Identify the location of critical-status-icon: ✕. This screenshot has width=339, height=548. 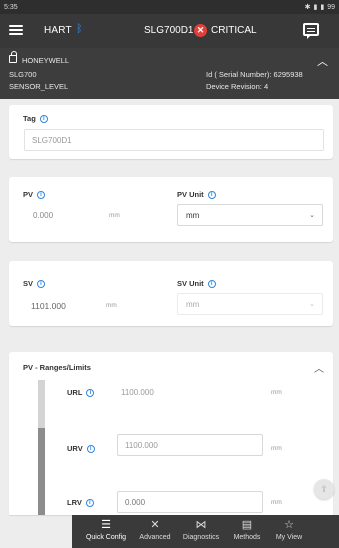
(200, 30).